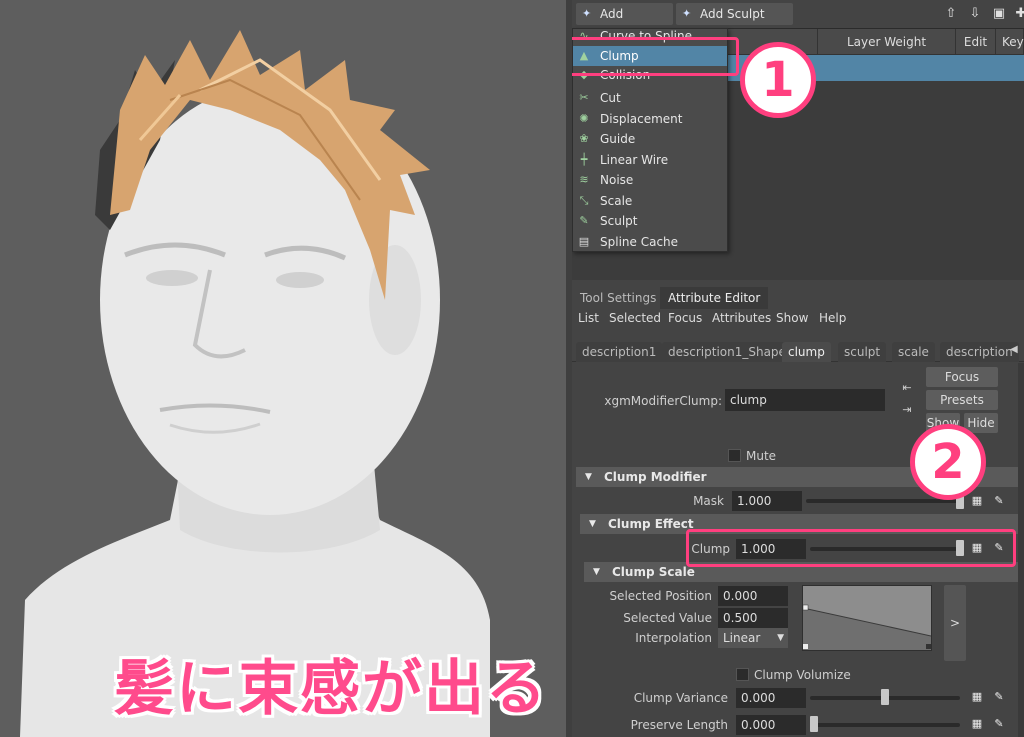 The image size is (1024, 737). Describe the element at coordinates (999, 14) in the screenshot. I see `new-folder-icon: ▣` at that location.